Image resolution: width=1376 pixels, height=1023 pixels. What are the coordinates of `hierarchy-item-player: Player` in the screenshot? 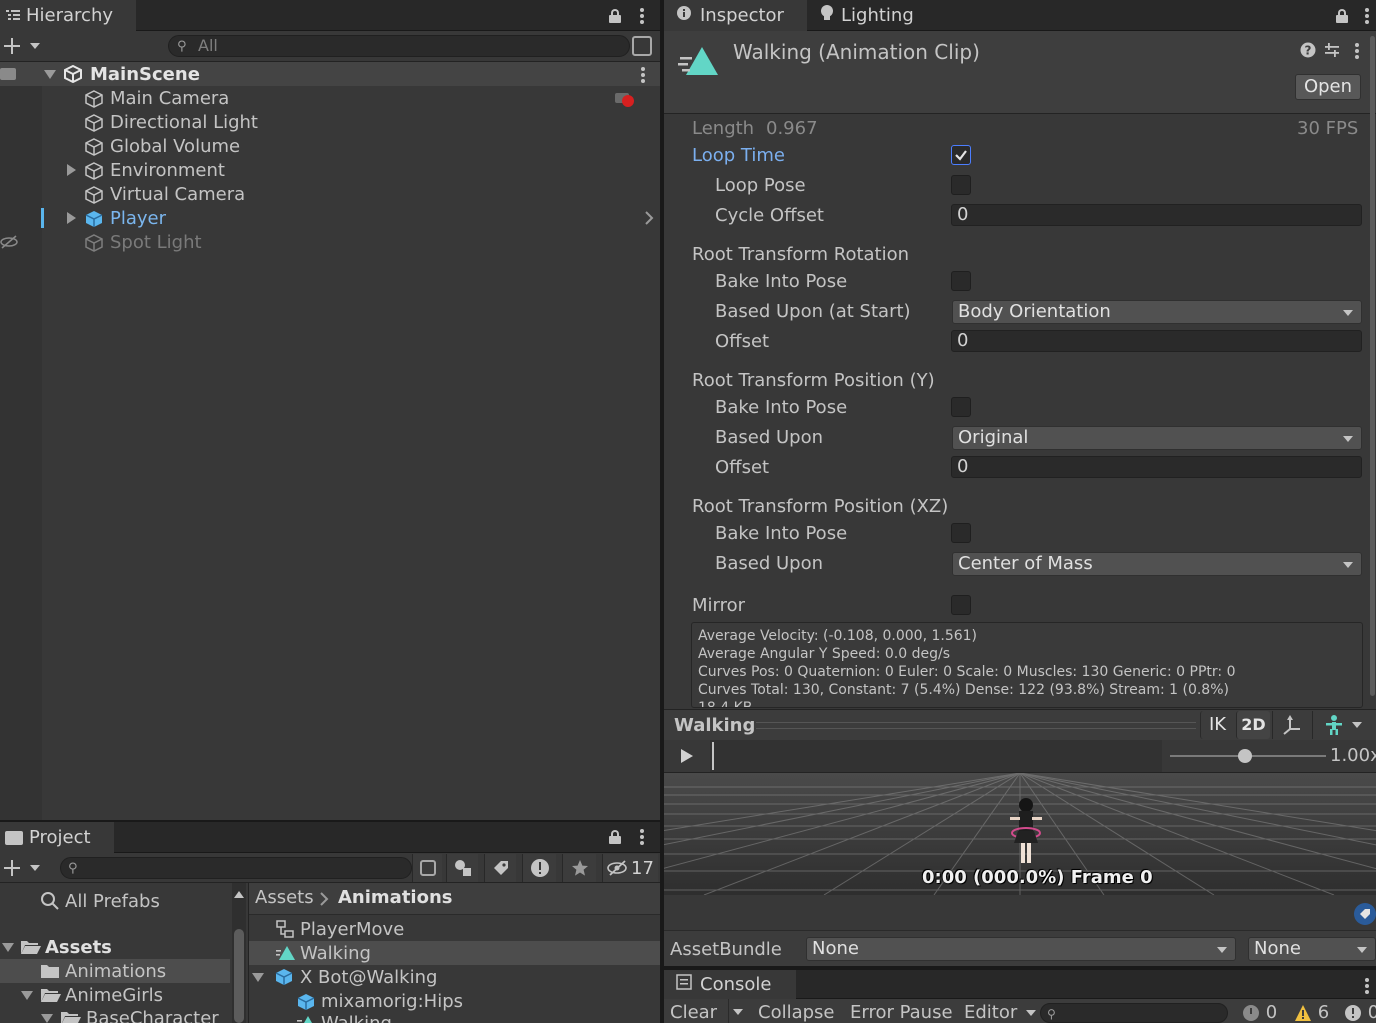 It's located at (330, 218).